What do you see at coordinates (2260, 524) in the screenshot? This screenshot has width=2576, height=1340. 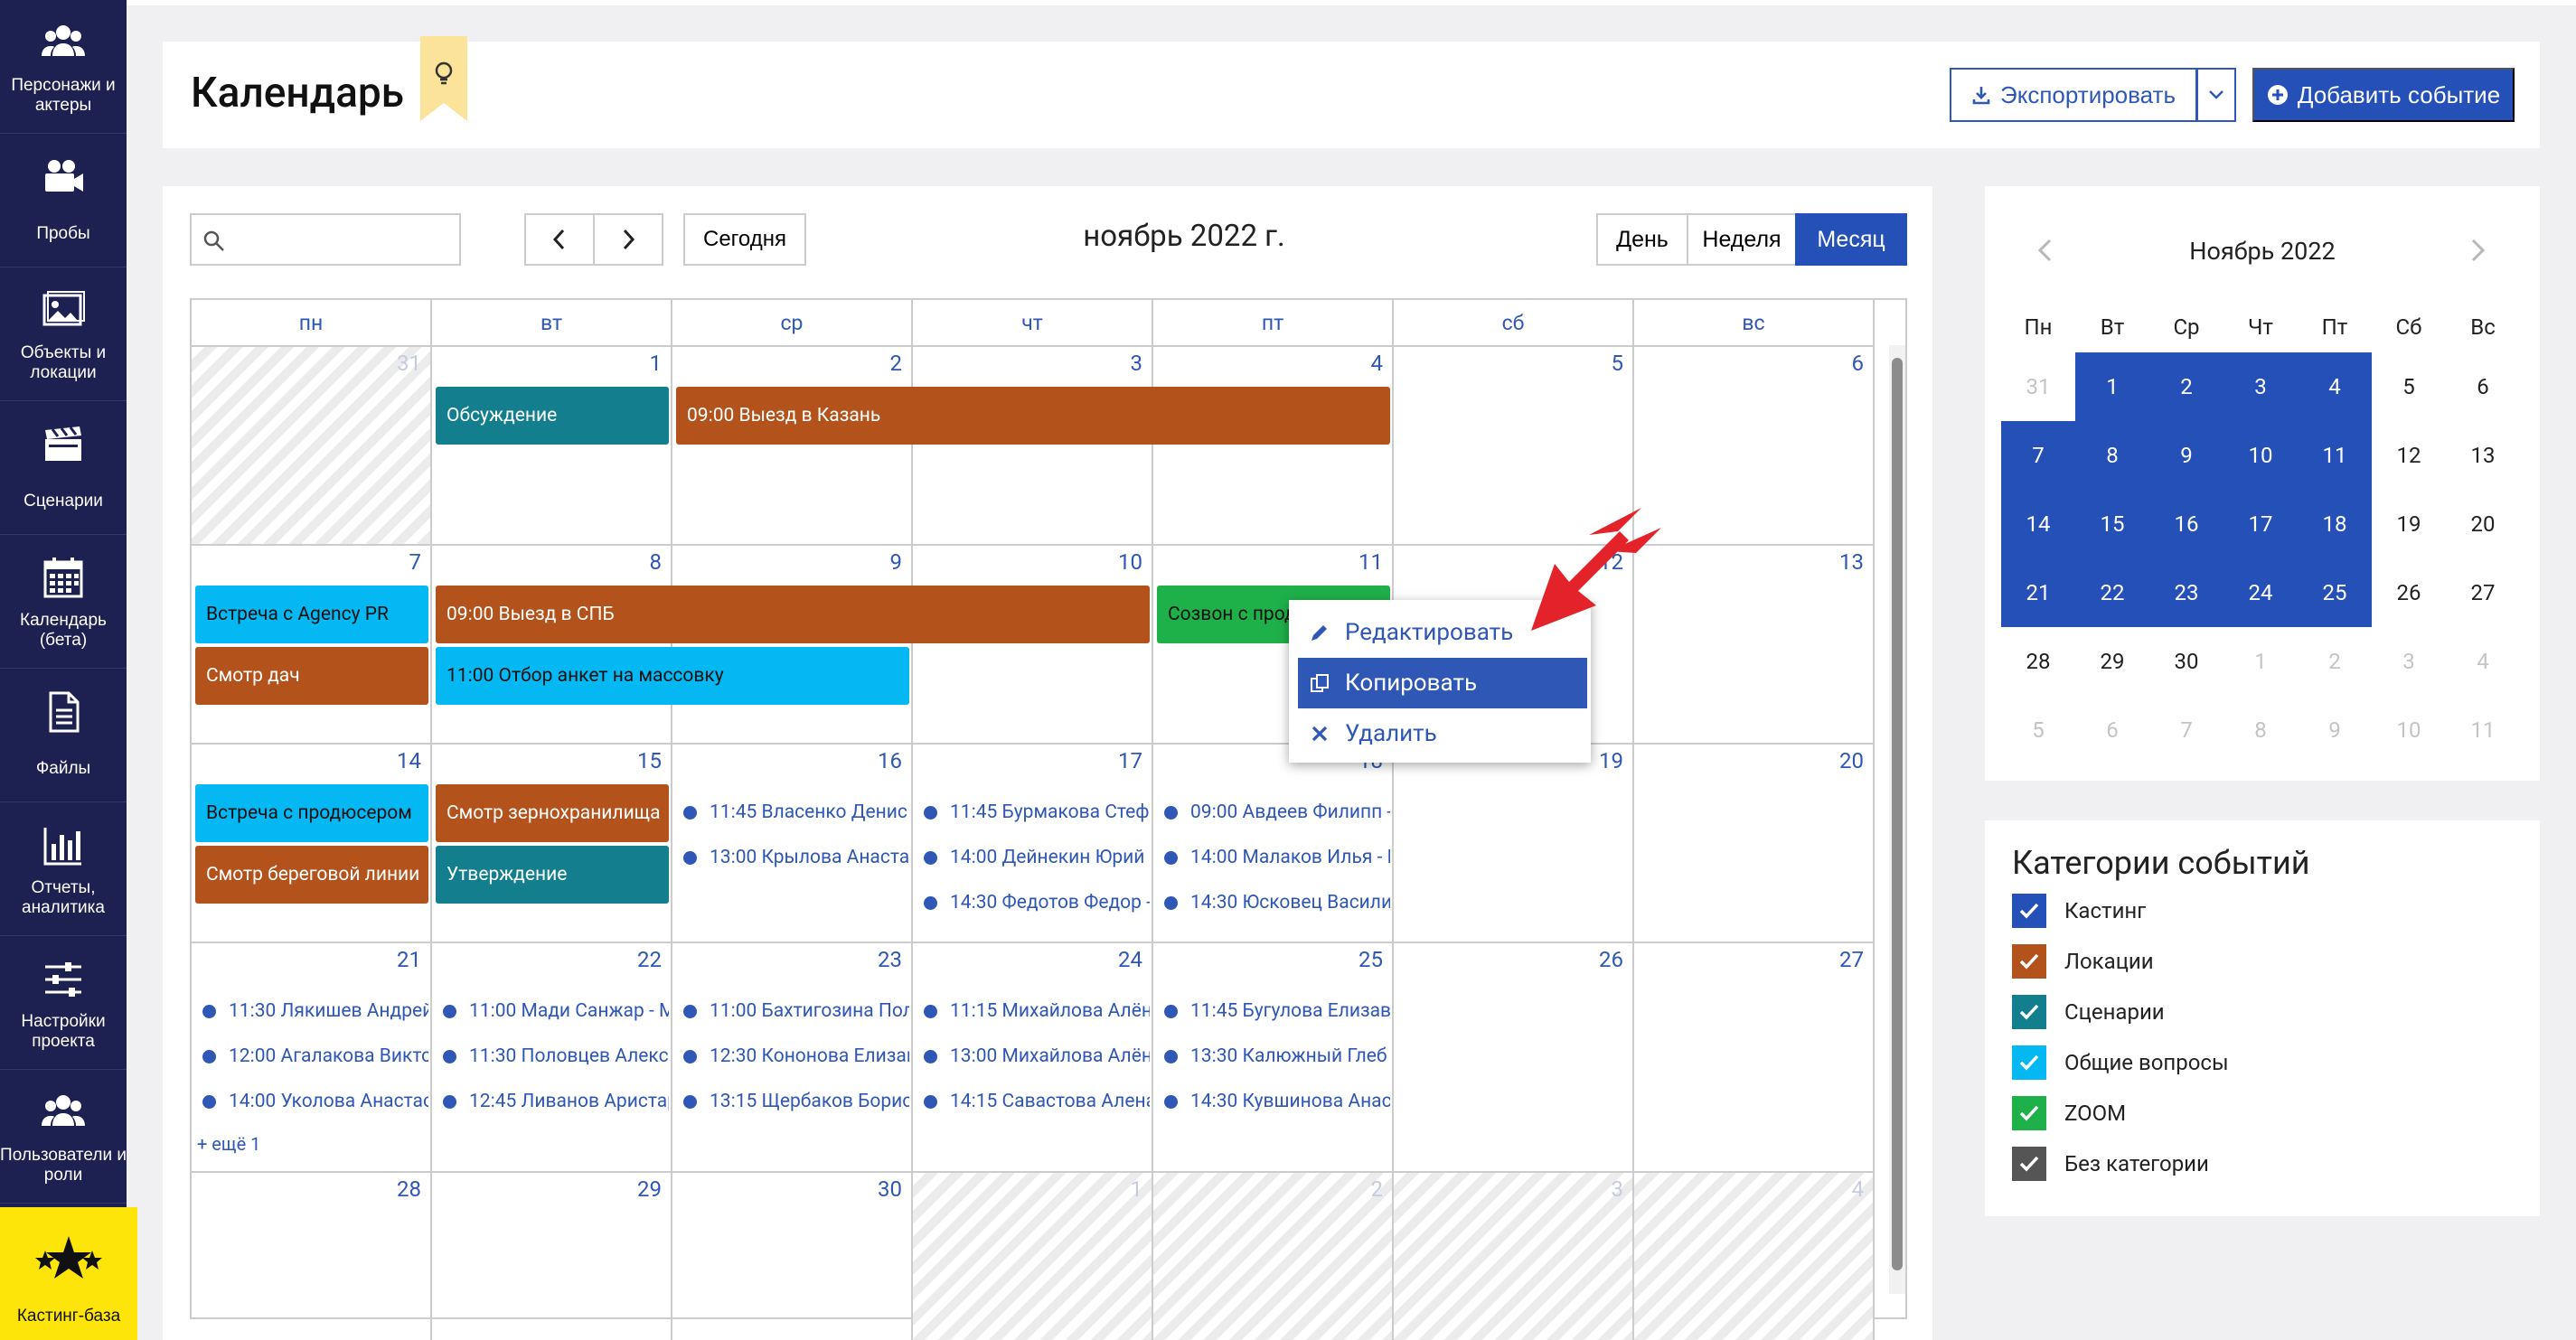 I see `mini-day: 17` at bounding box center [2260, 524].